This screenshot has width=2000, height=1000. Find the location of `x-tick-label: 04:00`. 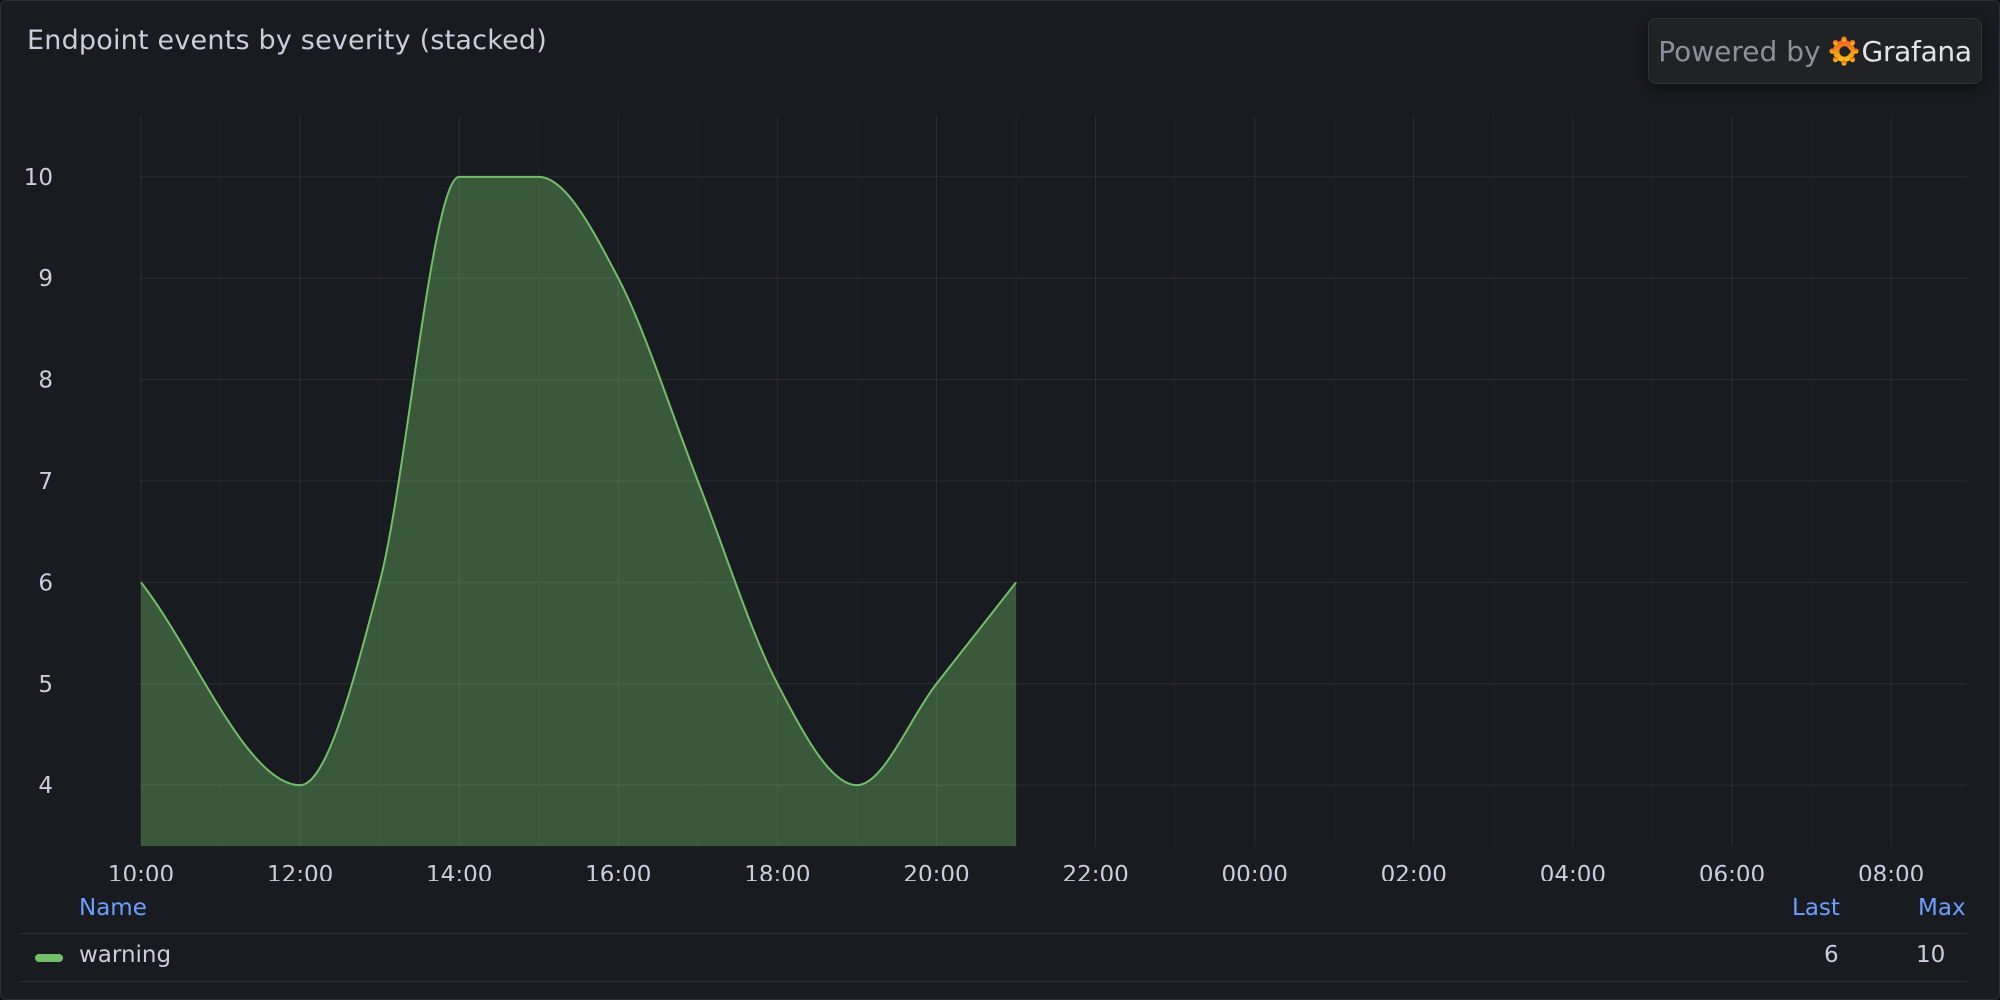

x-tick-label: 04:00 is located at coordinates (1573, 871).